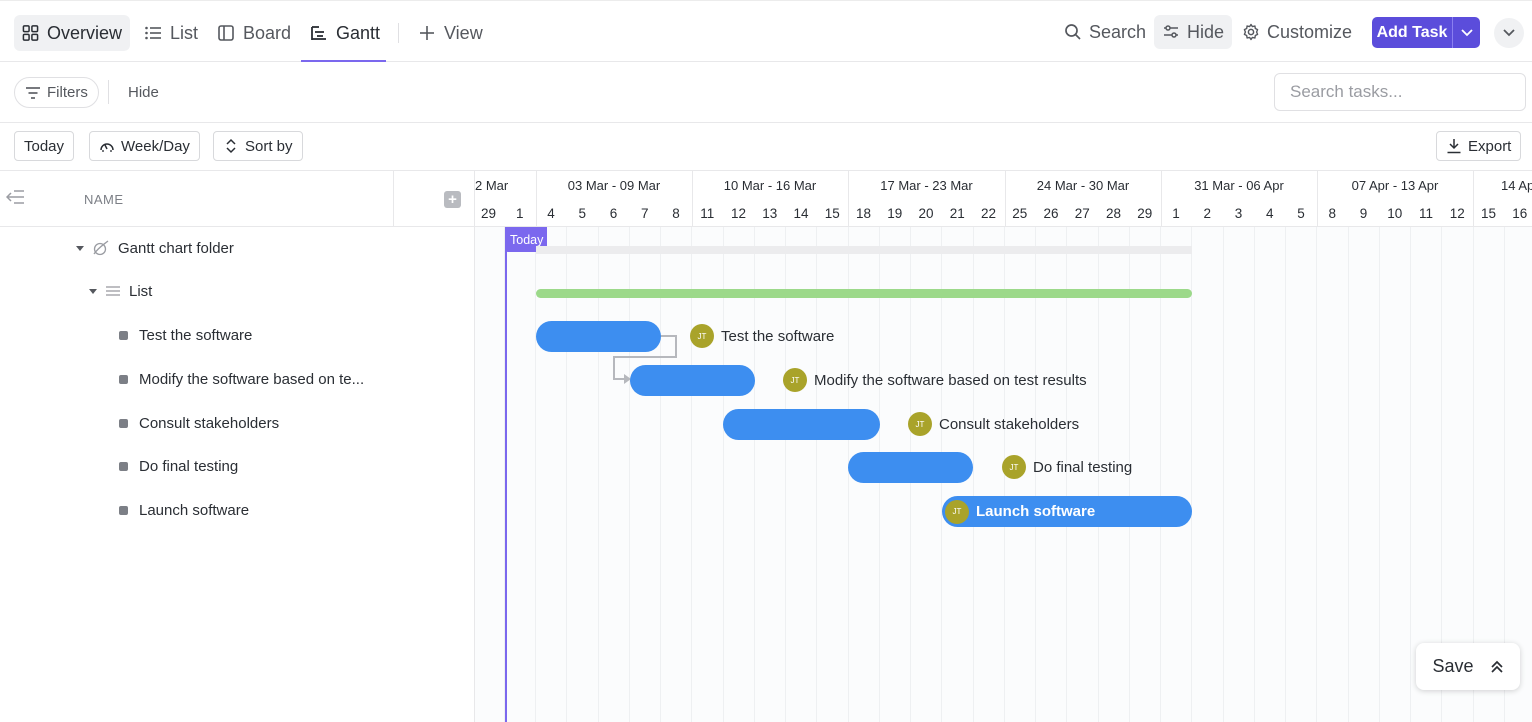 This screenshot has width=1532, height=722. I want to click on collapse-sidebar-icon, so click(16, 197).